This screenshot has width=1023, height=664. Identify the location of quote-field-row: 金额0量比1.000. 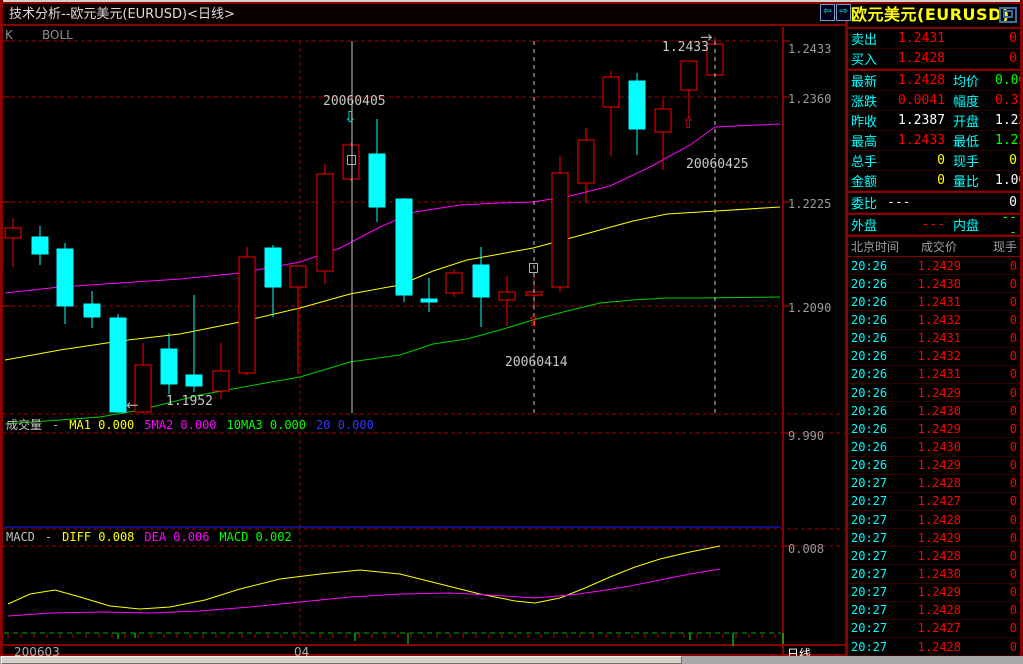
(935, 181).